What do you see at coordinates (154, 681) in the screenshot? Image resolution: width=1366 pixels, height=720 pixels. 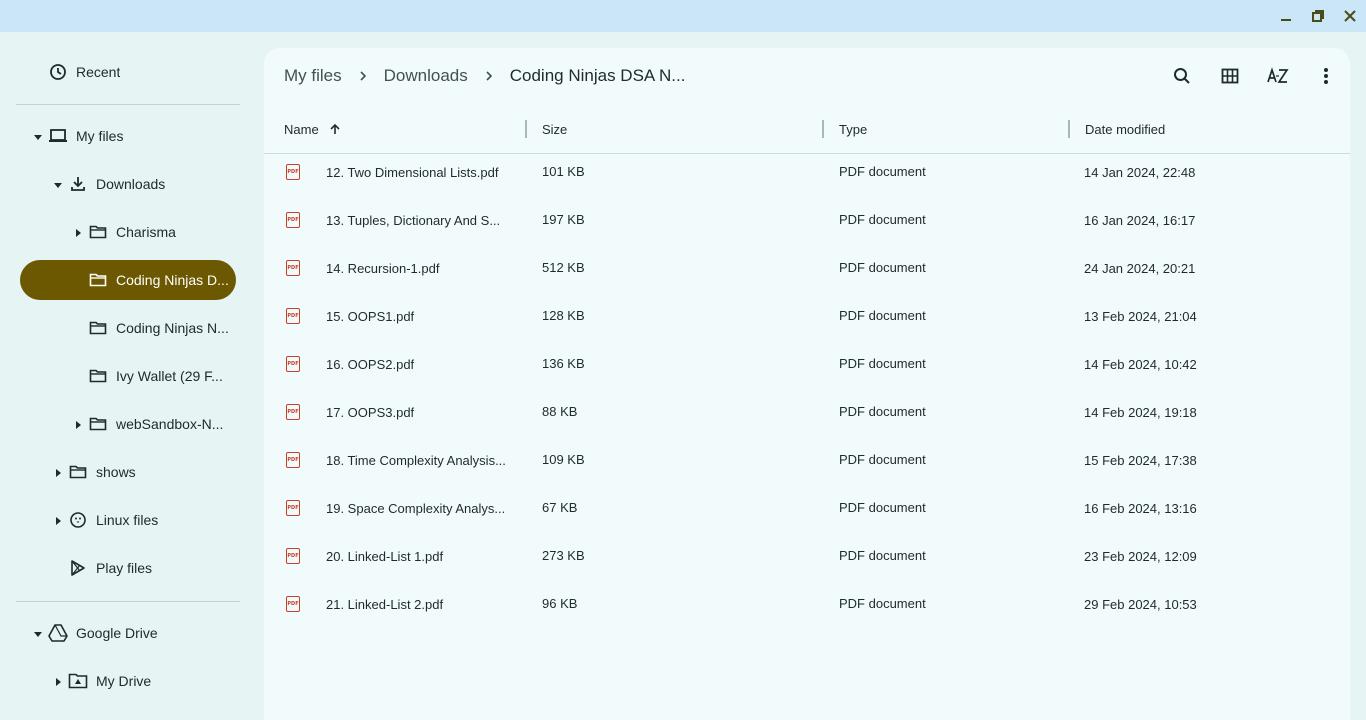 I see `sidebar-item-my-drive: My Drive` at bounding box center [154, 681].